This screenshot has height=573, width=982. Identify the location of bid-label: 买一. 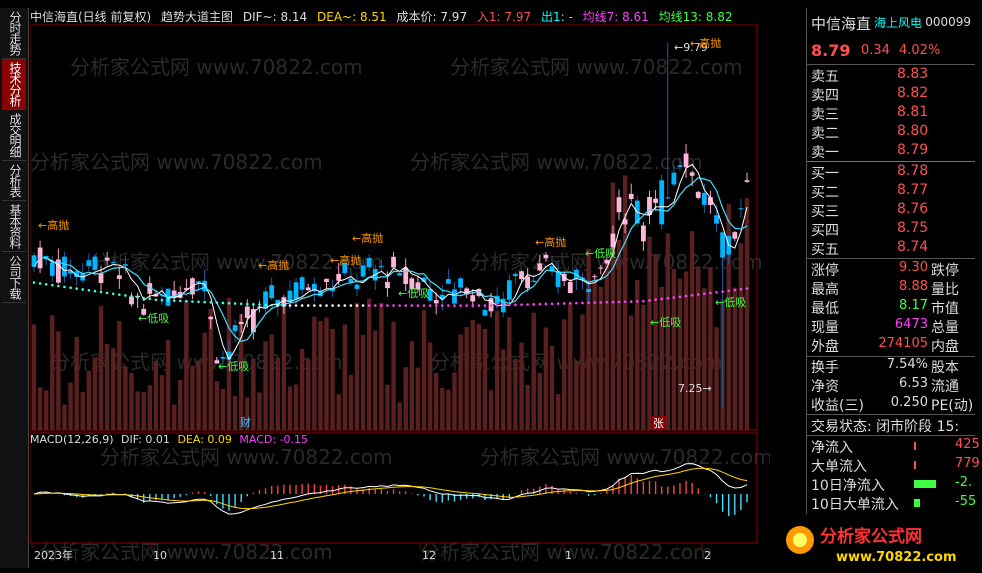
(825, 174).